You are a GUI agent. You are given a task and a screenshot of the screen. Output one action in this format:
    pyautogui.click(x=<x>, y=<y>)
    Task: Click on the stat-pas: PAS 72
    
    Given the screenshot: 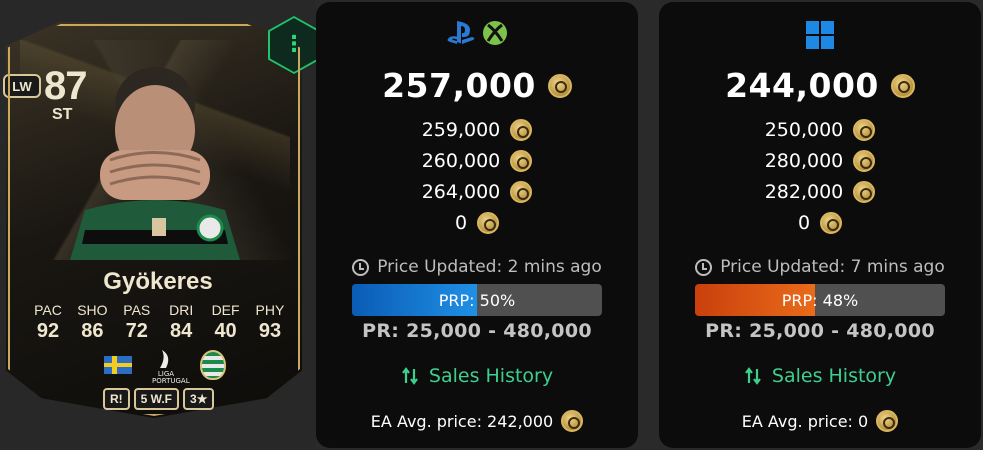 What is the action you would take?
    pyautogui.click(x=137, y=322)
    